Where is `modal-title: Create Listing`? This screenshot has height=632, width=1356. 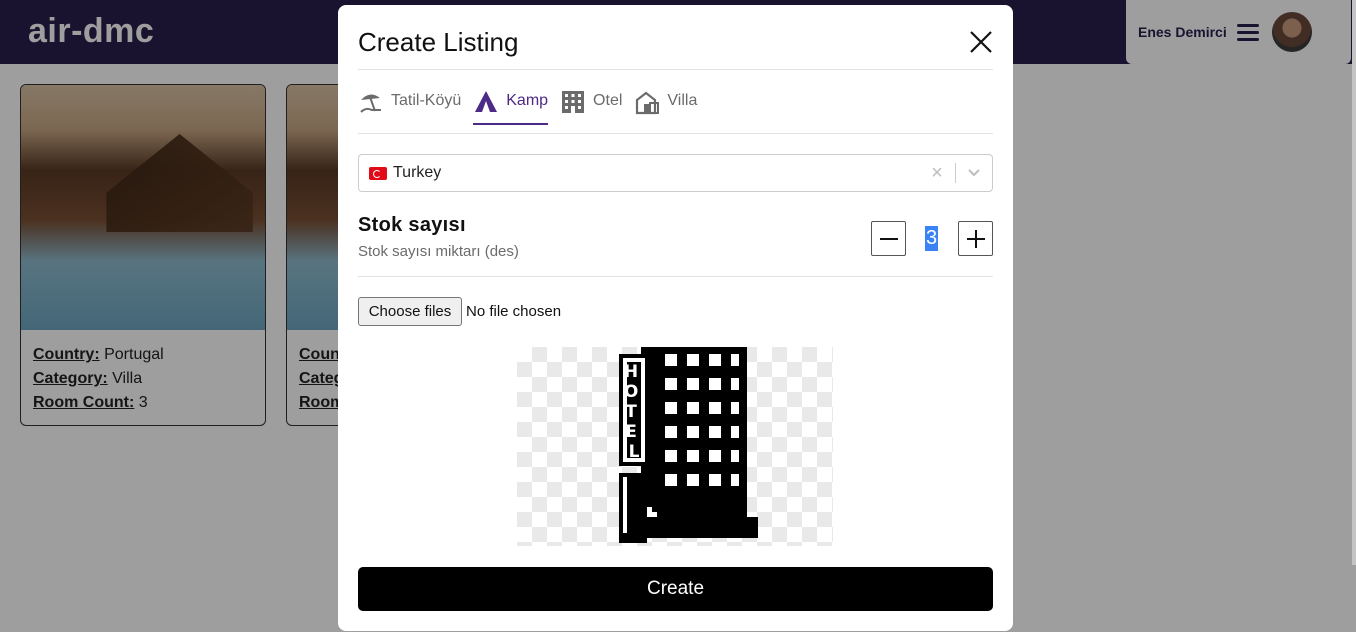
modal-title: Create Listing is located at coordinates (438, 42).